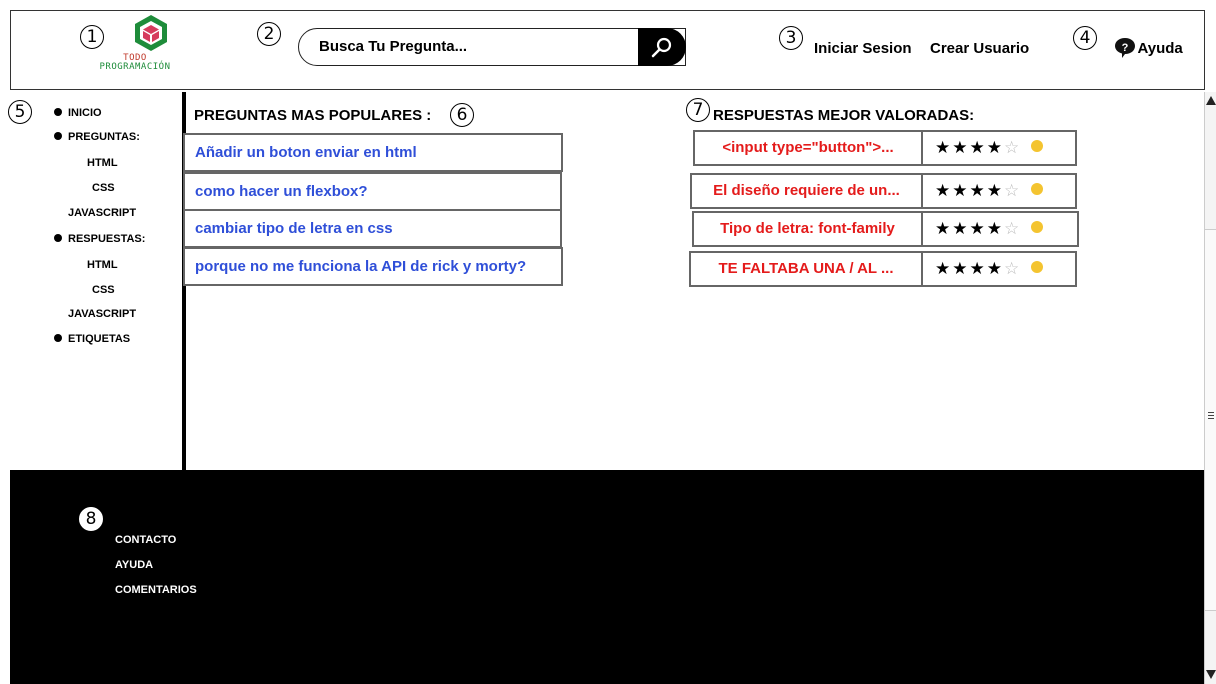 The height and width of the screenshot is (684, 1216). What do you see at coordinates (107, 239) in the screenshot?
I see `sidebar-item-label: RESPUESTAS:` at bounding box center [107, 239].